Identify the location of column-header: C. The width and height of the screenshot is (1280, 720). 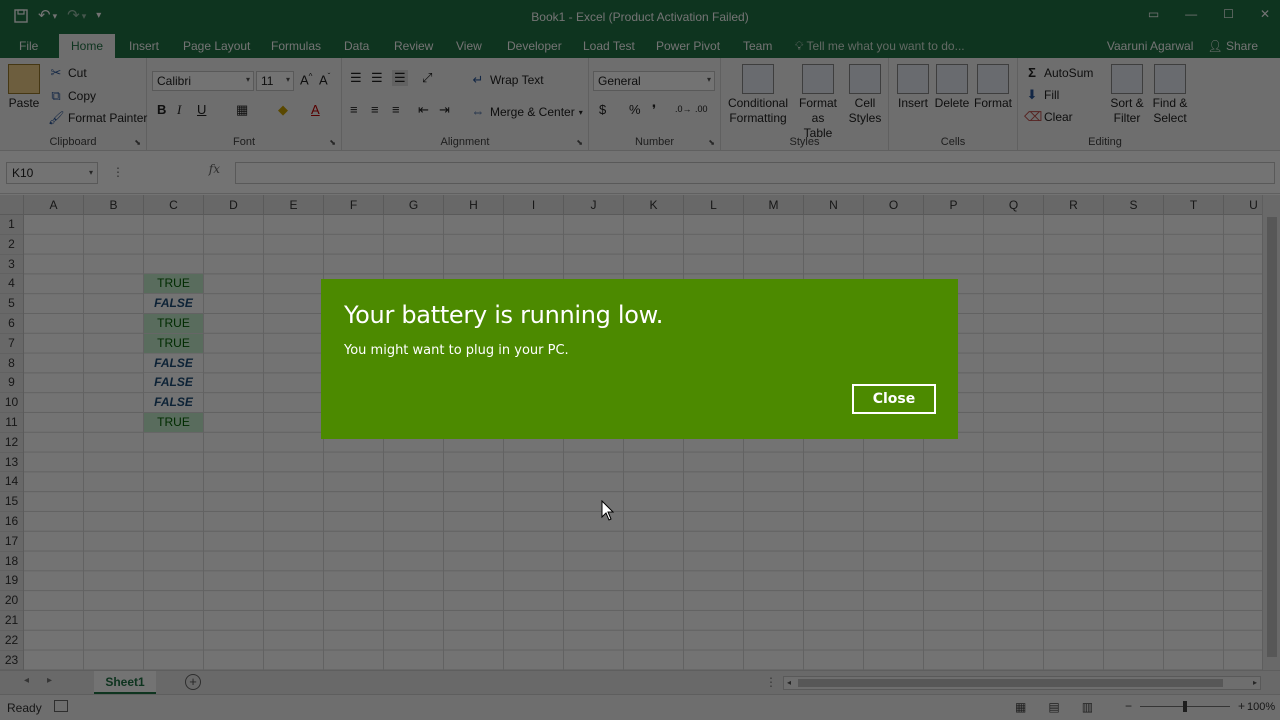
(174, 204).